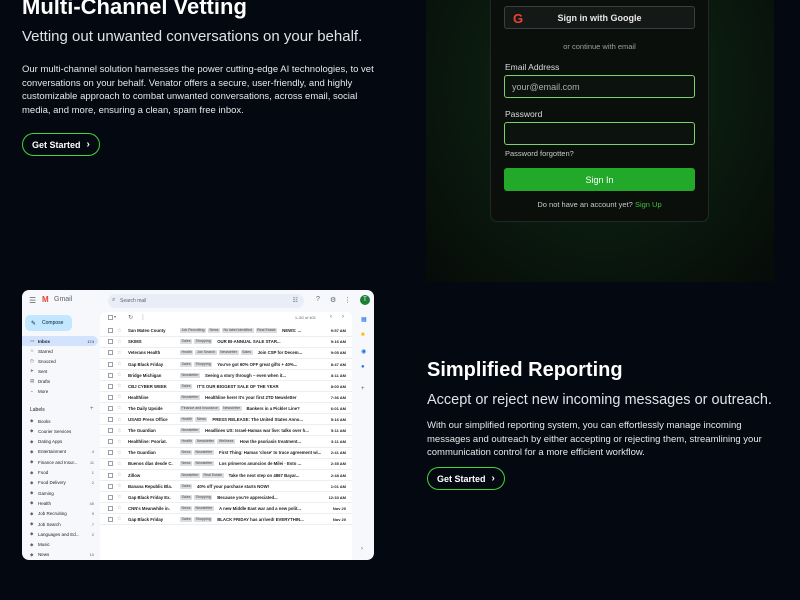 This screenshot has width=800, height=600. What do you see at coordinates (149, 508) in the screenshot?
I see `row-sender: CNN's Meanwhile in.` at bounding box center [149, 508].